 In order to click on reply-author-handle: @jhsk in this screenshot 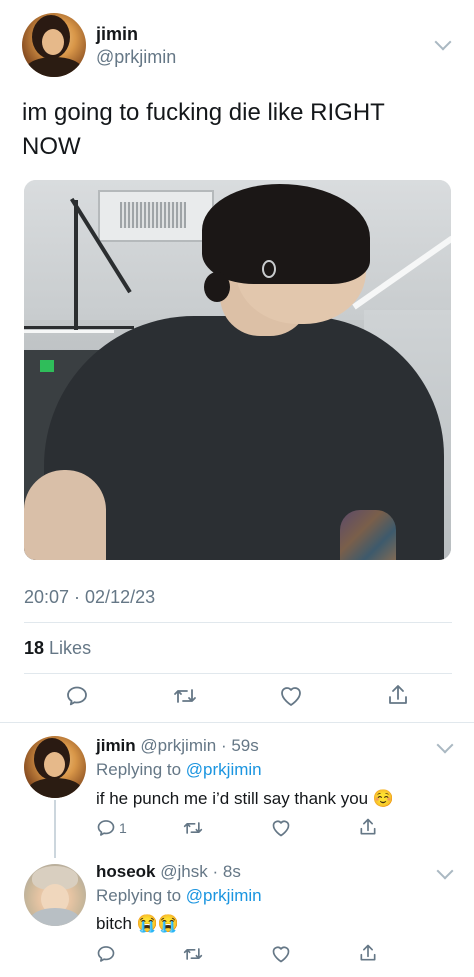, I will do `click(184, 871)`.